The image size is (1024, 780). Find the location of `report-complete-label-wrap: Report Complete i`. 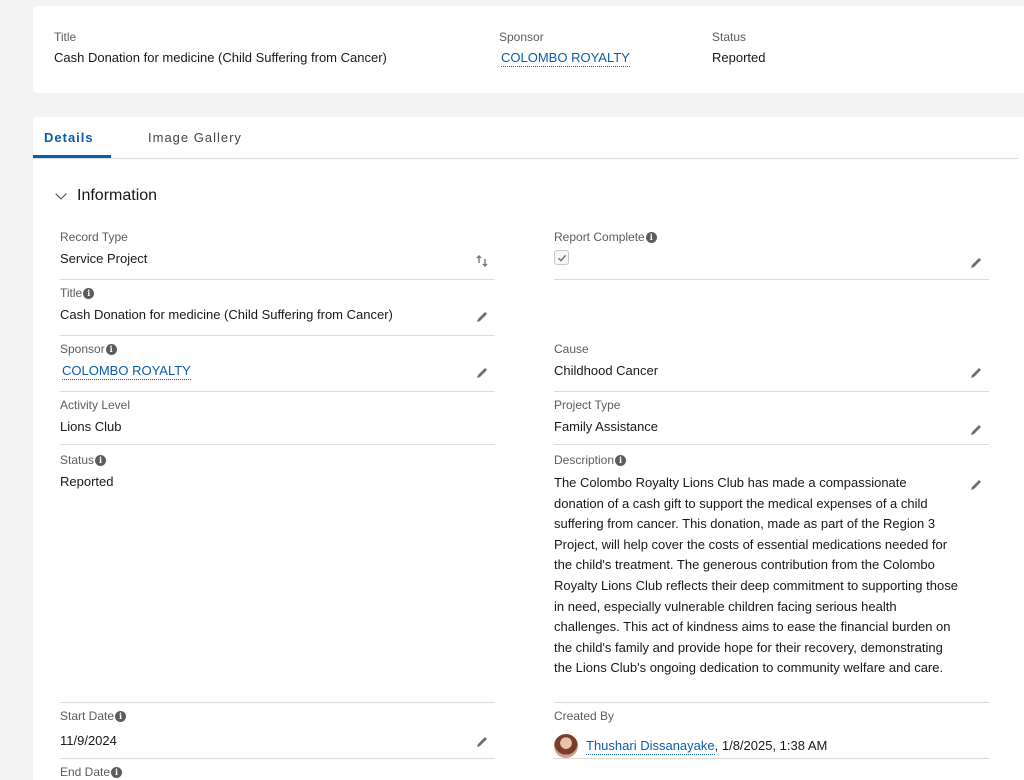

report-complete-label-wrap: Report Complete i is located at coordinates (605, 237).